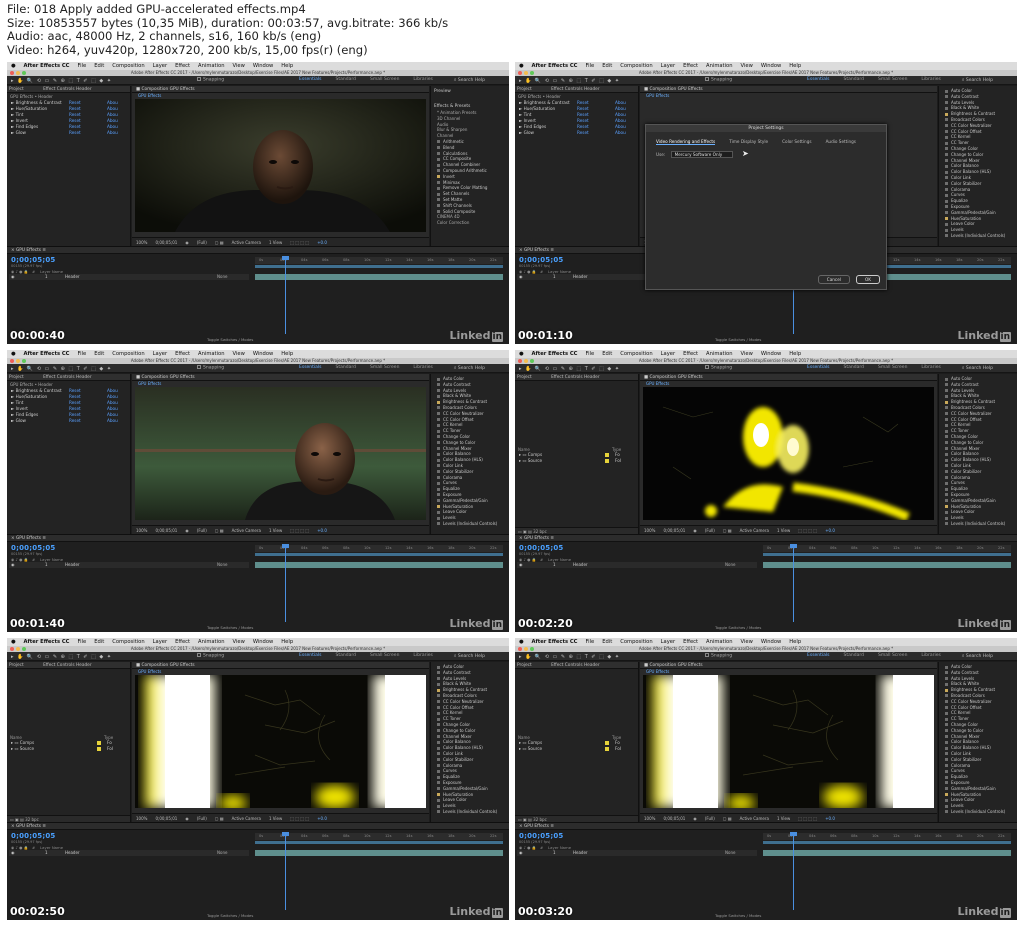 The image size is (1024, 927). What do you see at coordinates (219, 242) in the screenshot?
I see `region-icon: ▢ ▦` at bounding box center [219, 242].